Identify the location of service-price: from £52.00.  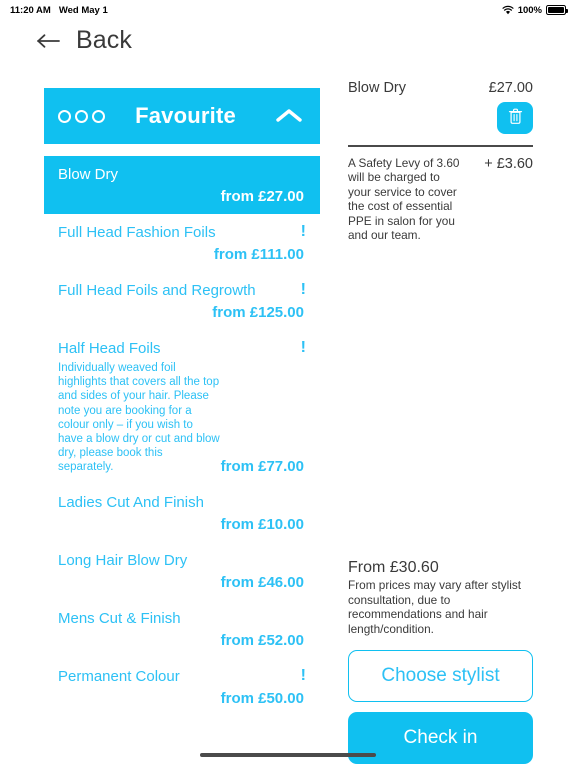
(262, 640).